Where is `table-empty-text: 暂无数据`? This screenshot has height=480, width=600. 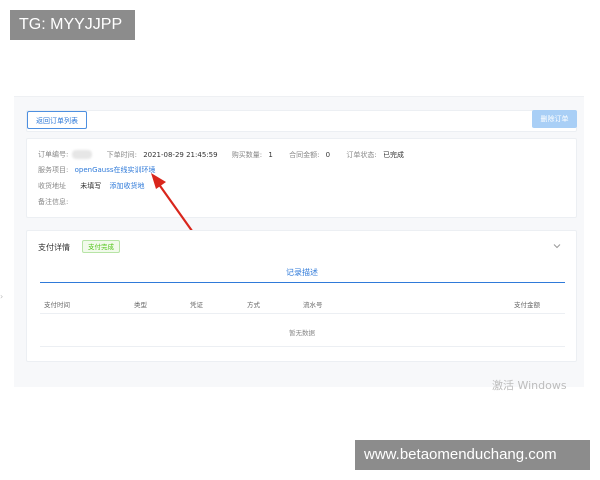
table-empty-text: 暂无数据 is located at coordinates (302, 333).